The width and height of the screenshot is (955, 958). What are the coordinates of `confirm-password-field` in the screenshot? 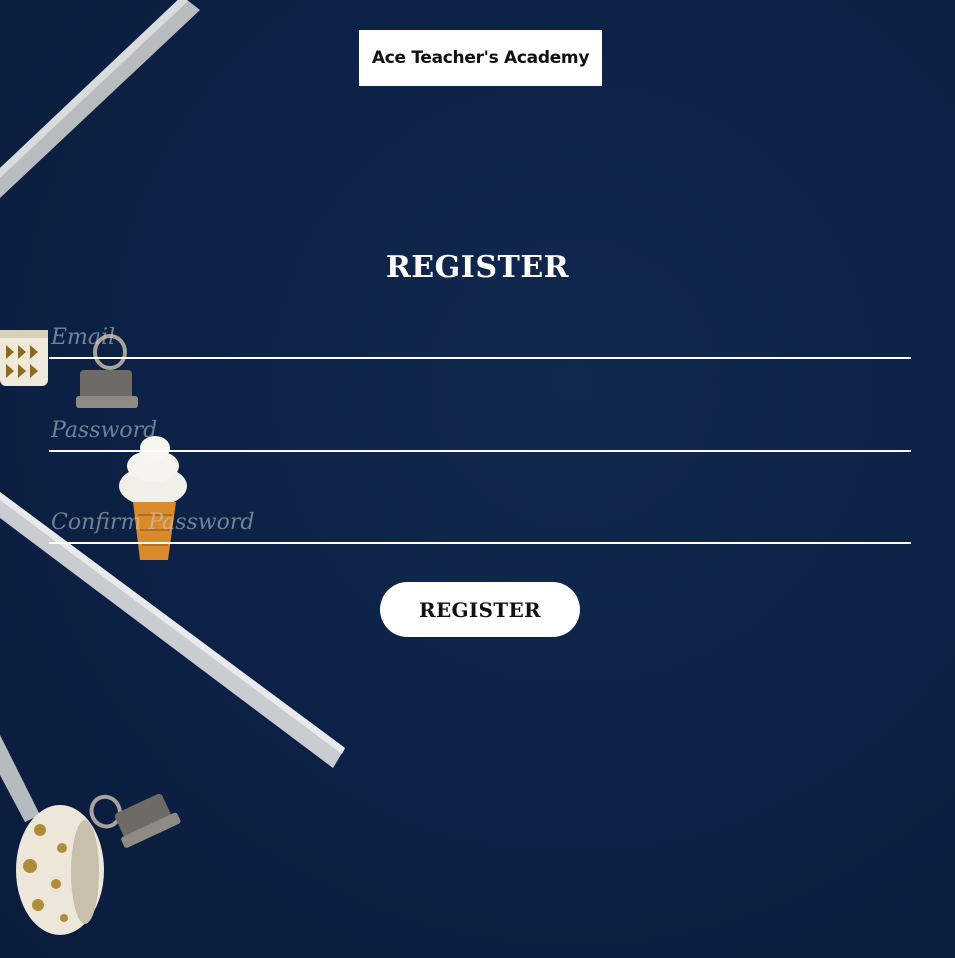 It's located at (480, 522).